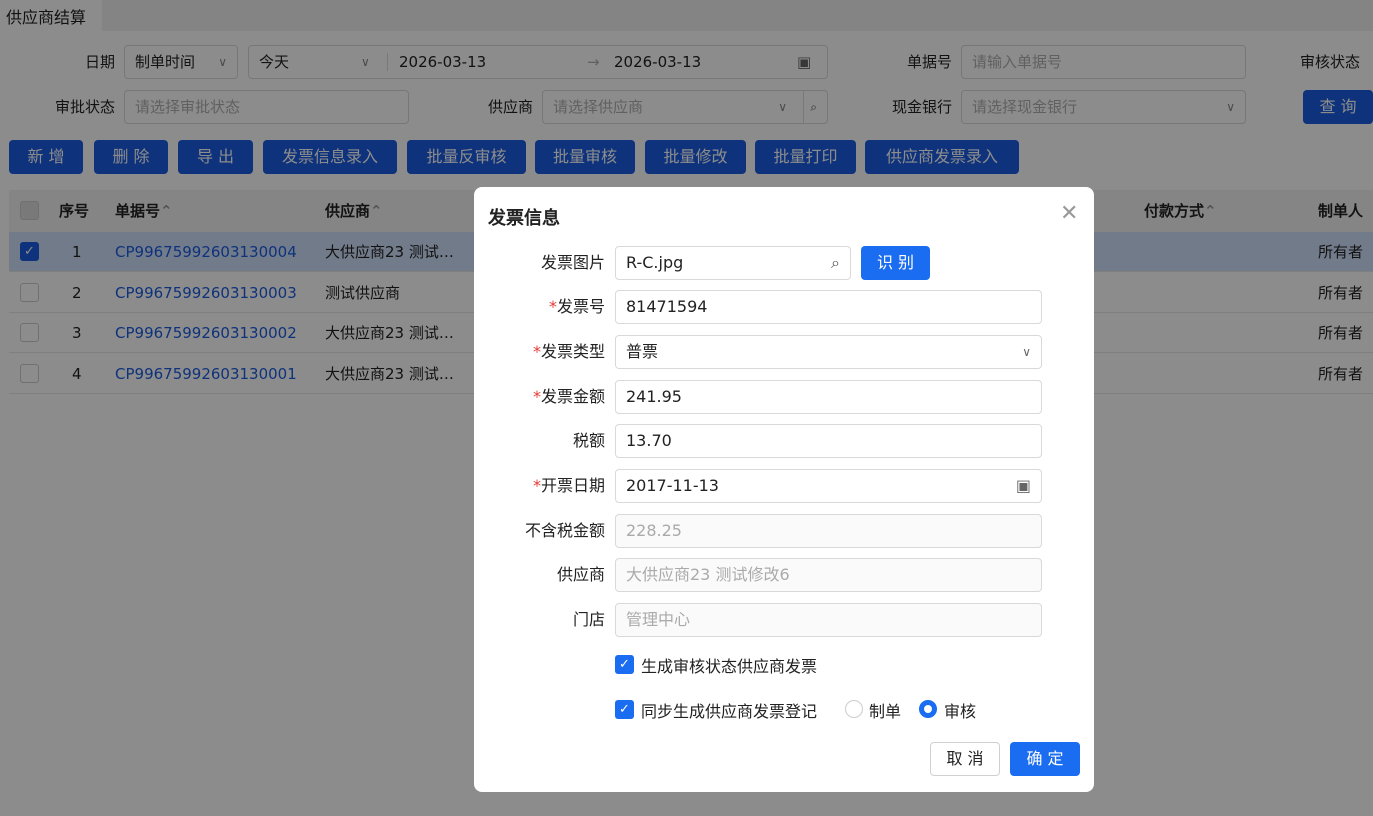 The width and height of the screenshot is (1373, 816). I want to click on supplier-input: 大供应商23 测试修改6, so click(828, 575).